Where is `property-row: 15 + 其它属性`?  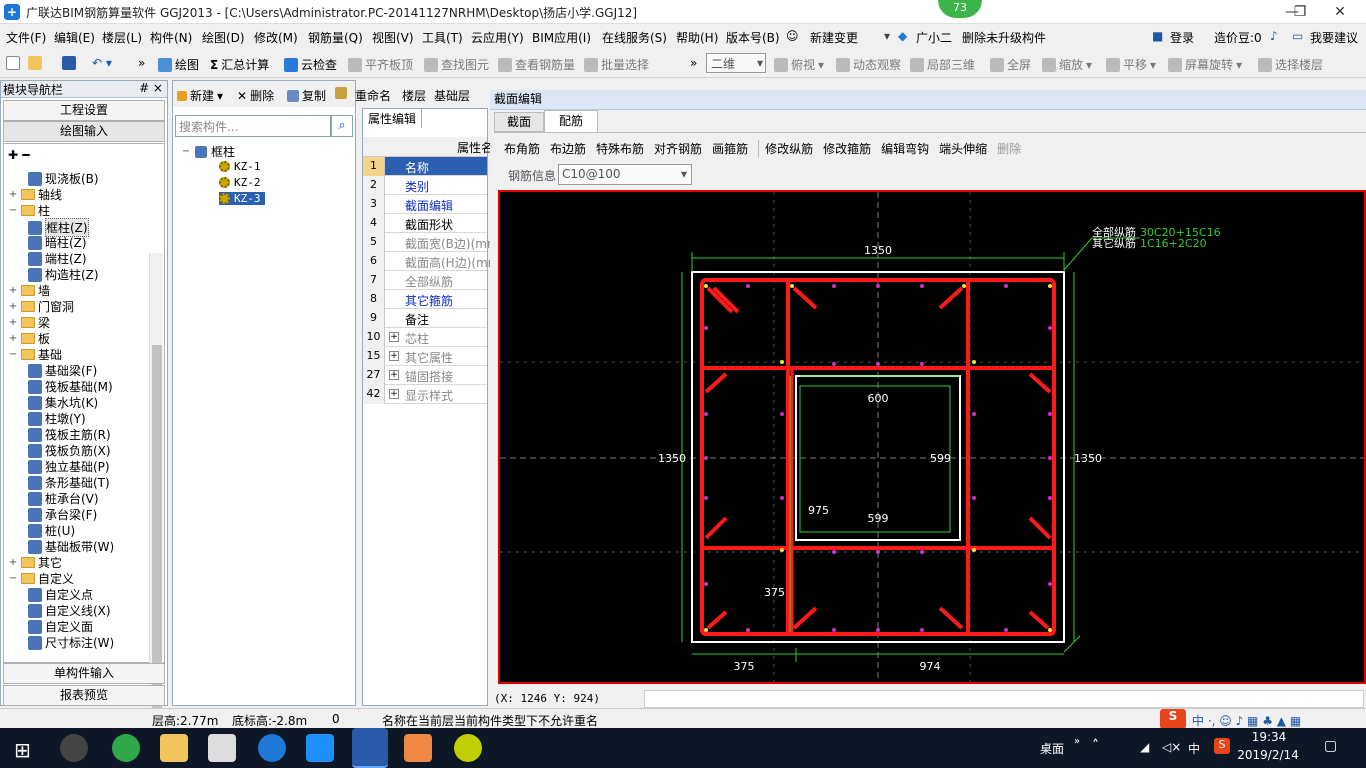
property-row: 15 + 其它属性 is located at coordinates (425, 356).